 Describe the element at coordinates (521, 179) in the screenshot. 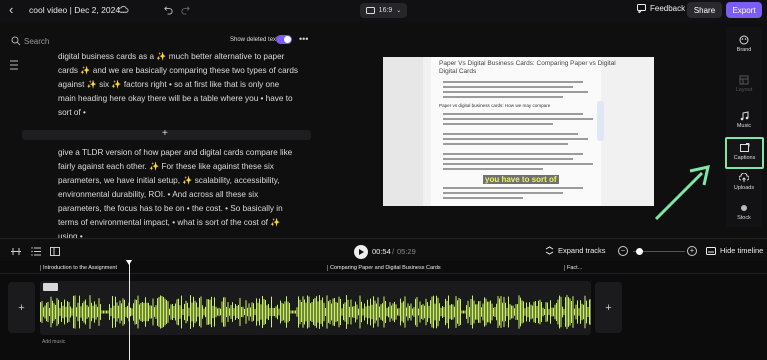

I see `caption-overlay: you have to sort of` at that location.